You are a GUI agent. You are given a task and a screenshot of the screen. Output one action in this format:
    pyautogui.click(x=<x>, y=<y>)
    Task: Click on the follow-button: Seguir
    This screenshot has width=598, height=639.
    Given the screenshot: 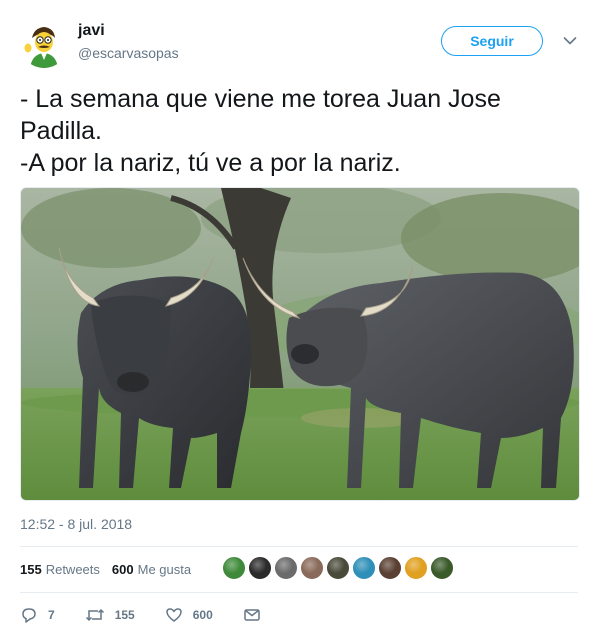 What is the action you would take?
    pyautogui.click(x=492, y=41)
    